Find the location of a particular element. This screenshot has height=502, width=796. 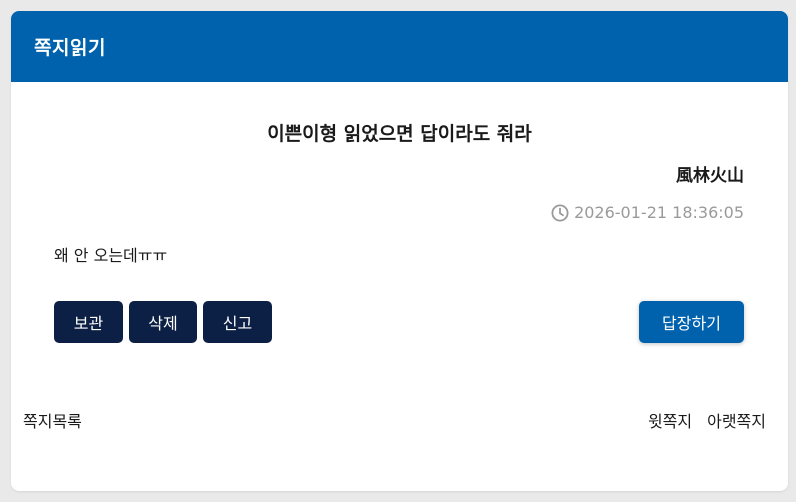

card-header: 쪽지읽기 is located at coordinates (399, 46).